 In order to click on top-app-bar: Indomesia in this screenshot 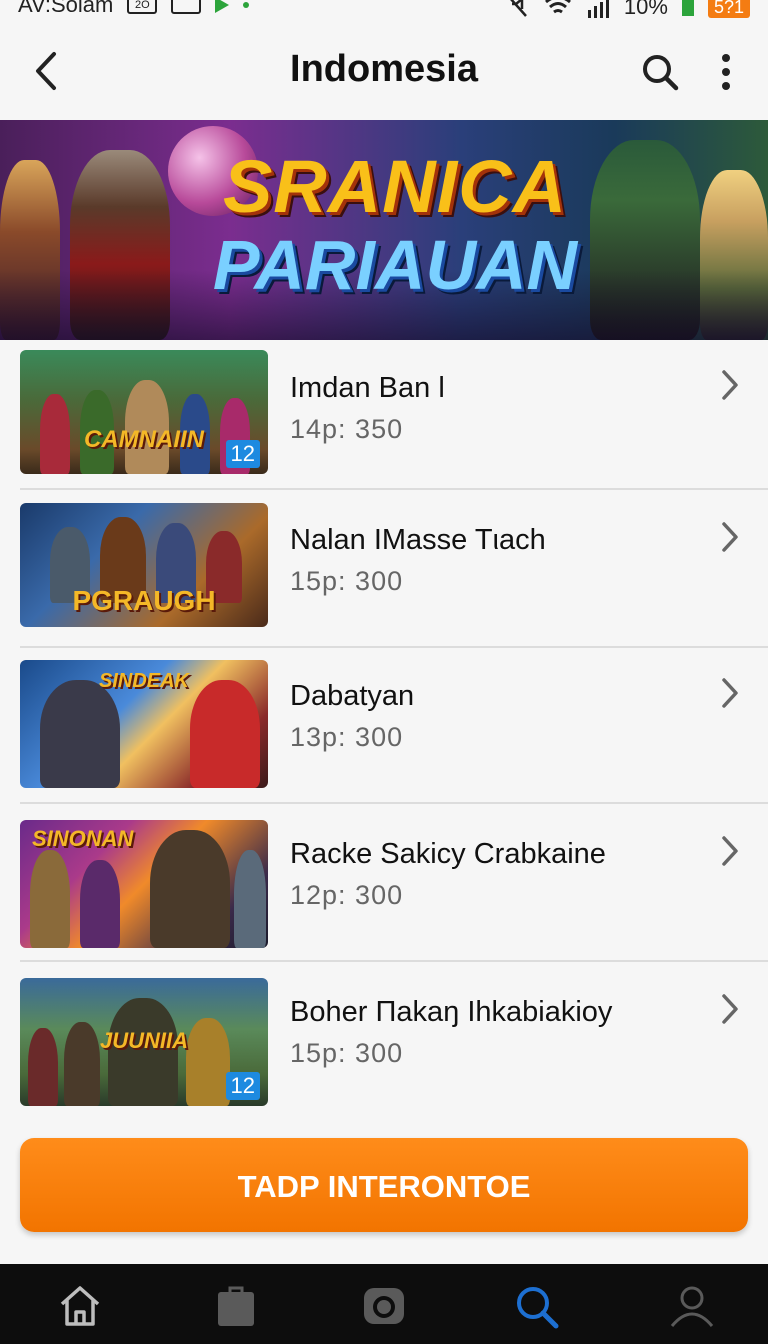, I will do `click(384, 71)`.